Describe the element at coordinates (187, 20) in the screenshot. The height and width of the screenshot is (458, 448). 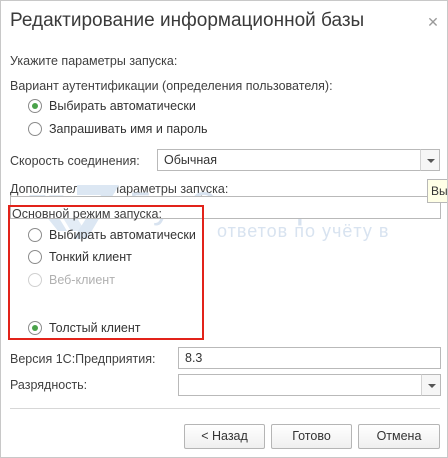
I see `dialog-title: Редактирование информационной базы` at that location.